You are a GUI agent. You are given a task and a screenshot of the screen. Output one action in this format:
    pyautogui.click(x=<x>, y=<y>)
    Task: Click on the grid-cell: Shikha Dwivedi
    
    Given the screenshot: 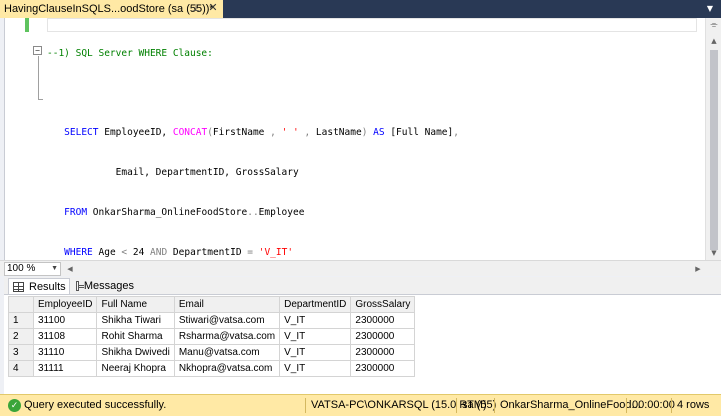 What is the action you would take?
    pyautogui.click(x=135, y=352)
    